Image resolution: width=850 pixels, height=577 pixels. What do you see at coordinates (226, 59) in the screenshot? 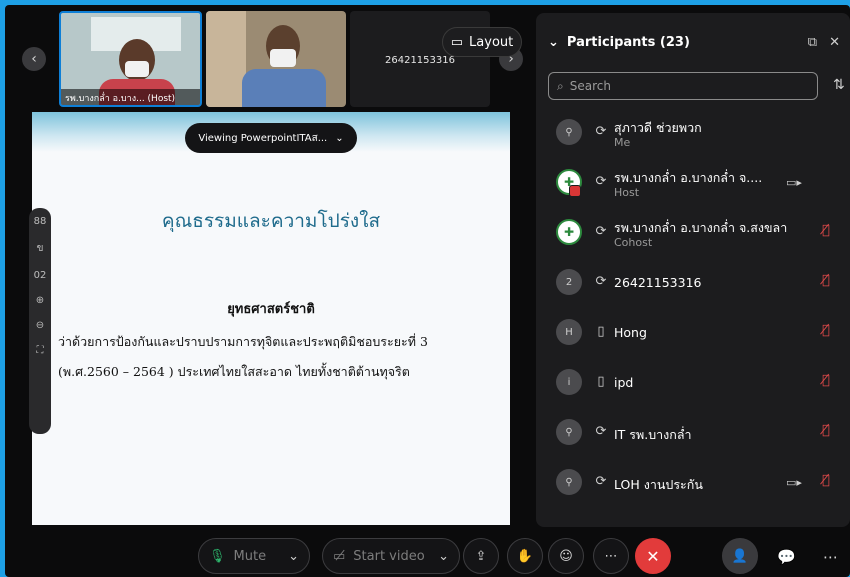
I see `background-wall` at bounding box center [226, 59].